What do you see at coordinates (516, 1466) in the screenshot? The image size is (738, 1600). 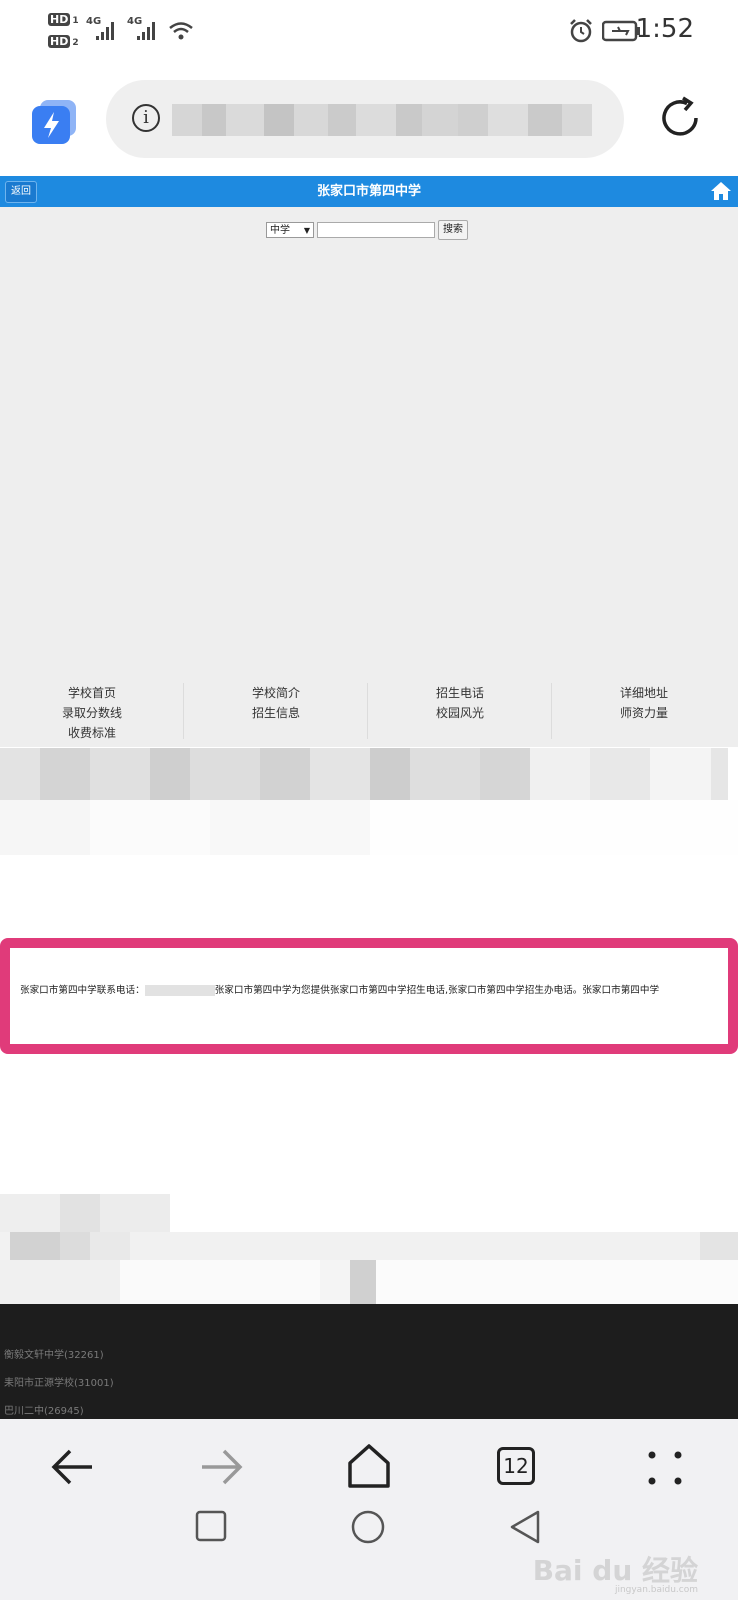 I see `tabs-button: 12` at bounding box center [516, 1466].